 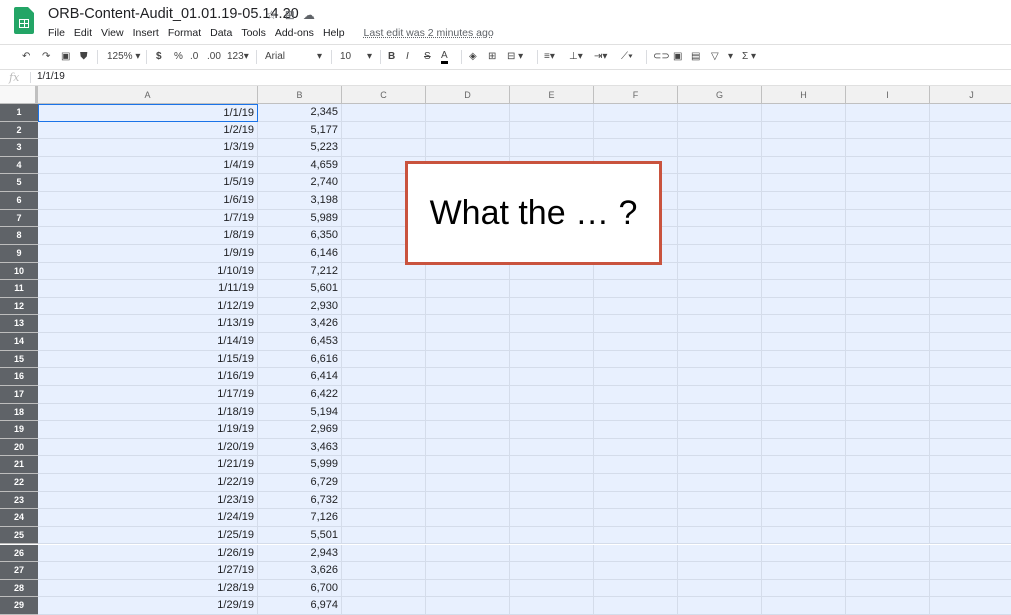 What do you see at coordinates (19, 412) in the screenshot?
I see `row-header: 18` at bounding box center [19, 412].